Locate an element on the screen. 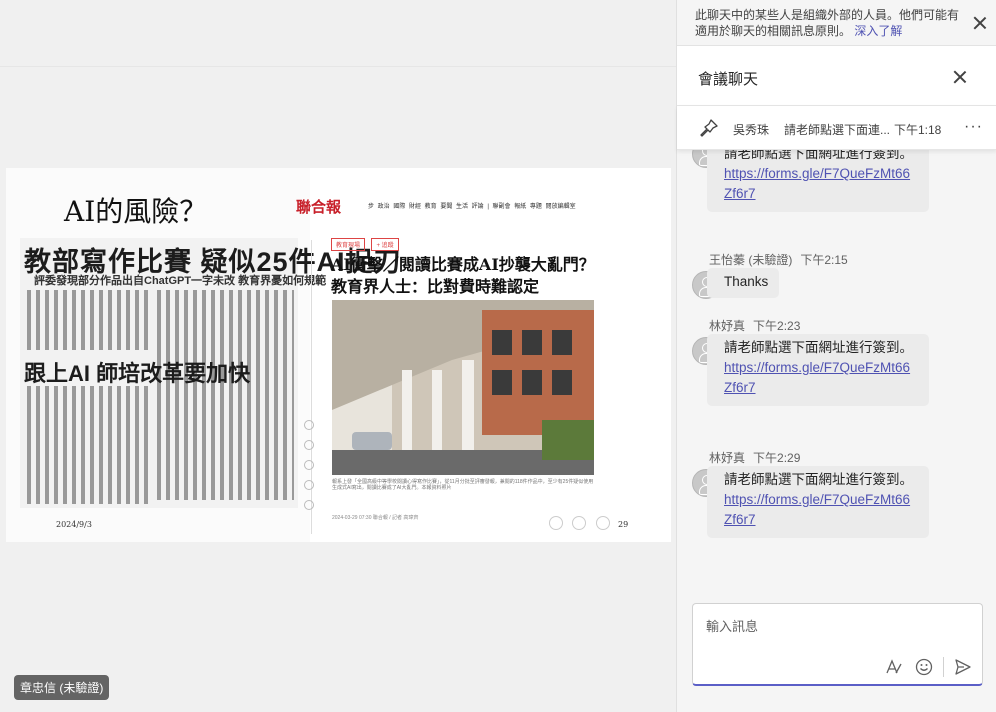 The width and height of the screenshot is (996, 712). article-title-line-1: AI衝擊／閱讀比賽成AI抄襲大亂門？ is located at coordinates (463, 264).